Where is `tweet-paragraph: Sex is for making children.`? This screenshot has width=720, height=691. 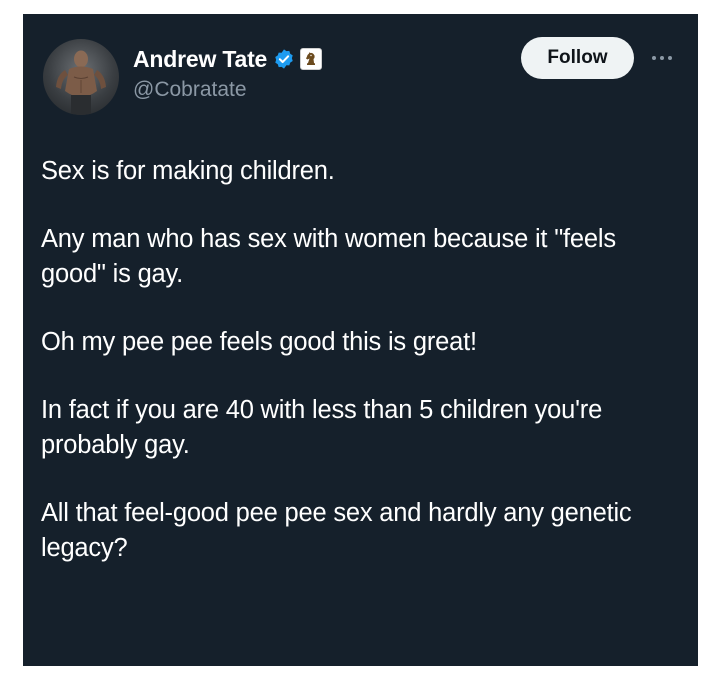 tweet-paragraph: Sex is for making children. is located at coordinates (188, 171).